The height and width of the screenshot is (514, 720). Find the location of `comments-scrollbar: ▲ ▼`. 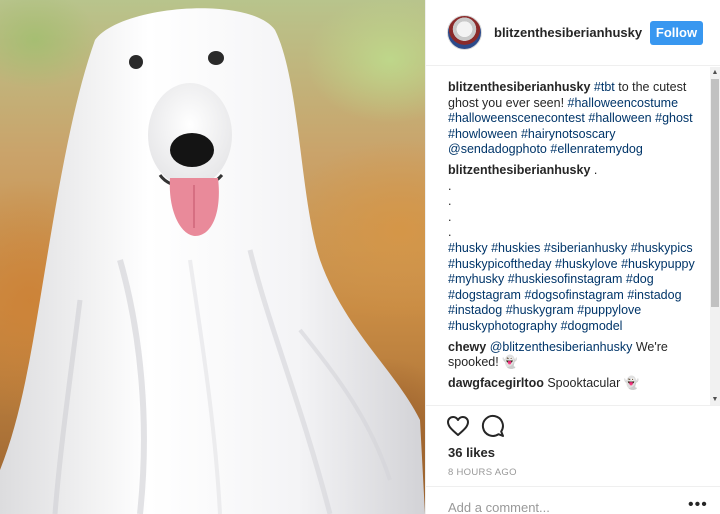

comments-scrollbar: ▲ ▼ is located at coordinates (715, 236).